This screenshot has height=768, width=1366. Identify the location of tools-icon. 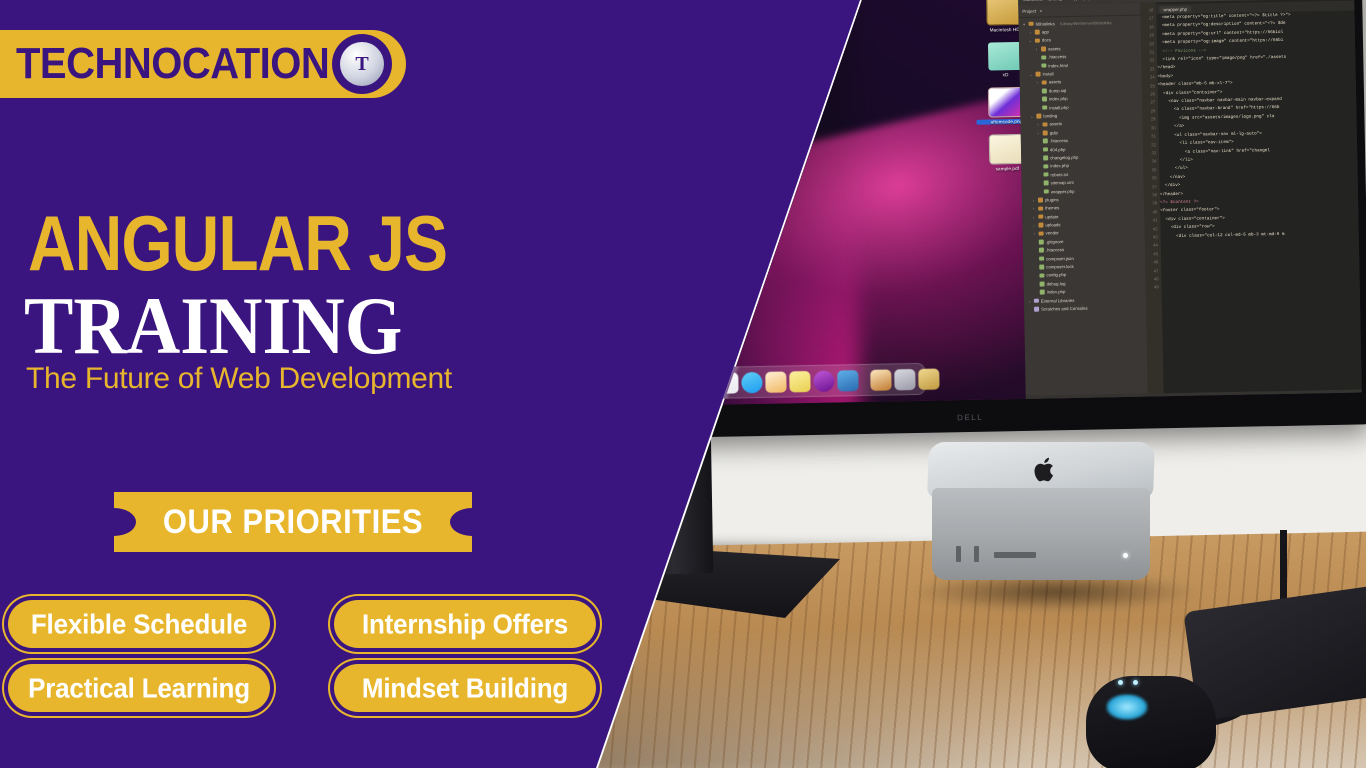
(848, 380).